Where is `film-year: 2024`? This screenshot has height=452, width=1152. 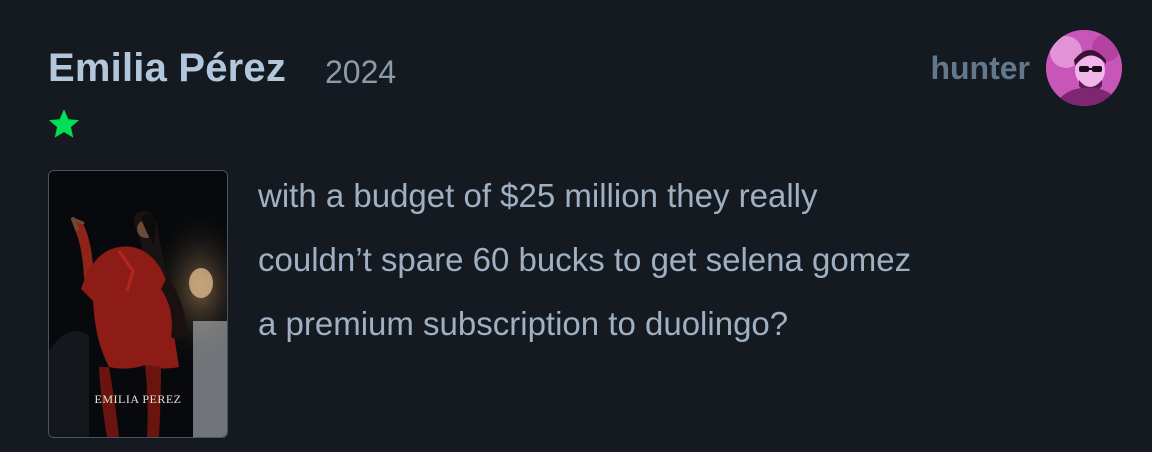 film-year: 2024 is located at coordinates (360, 72).